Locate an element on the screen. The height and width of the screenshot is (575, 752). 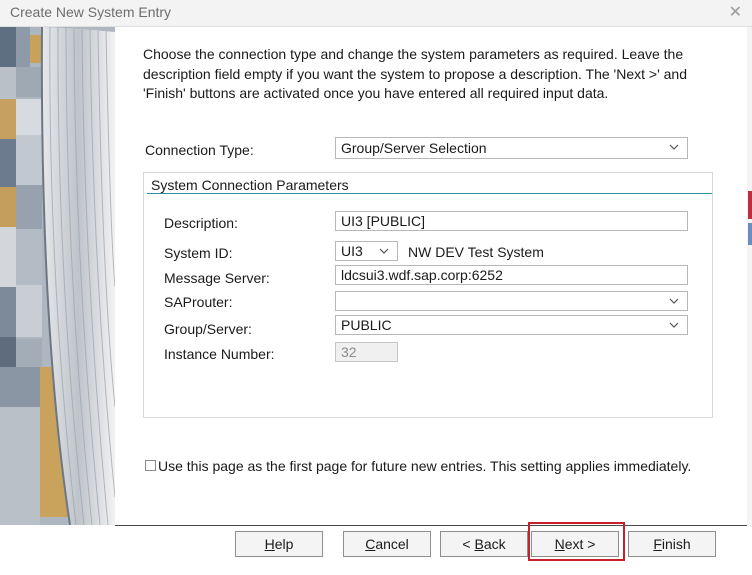
window-title: Create New System Entry is located at coordinates (91, 12).